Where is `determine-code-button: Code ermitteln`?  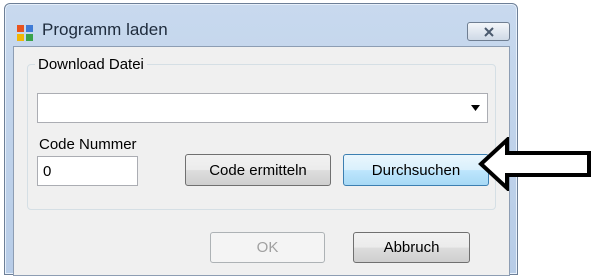 determine-code-button: Code ermitteln is located at coordinates (258, 170).